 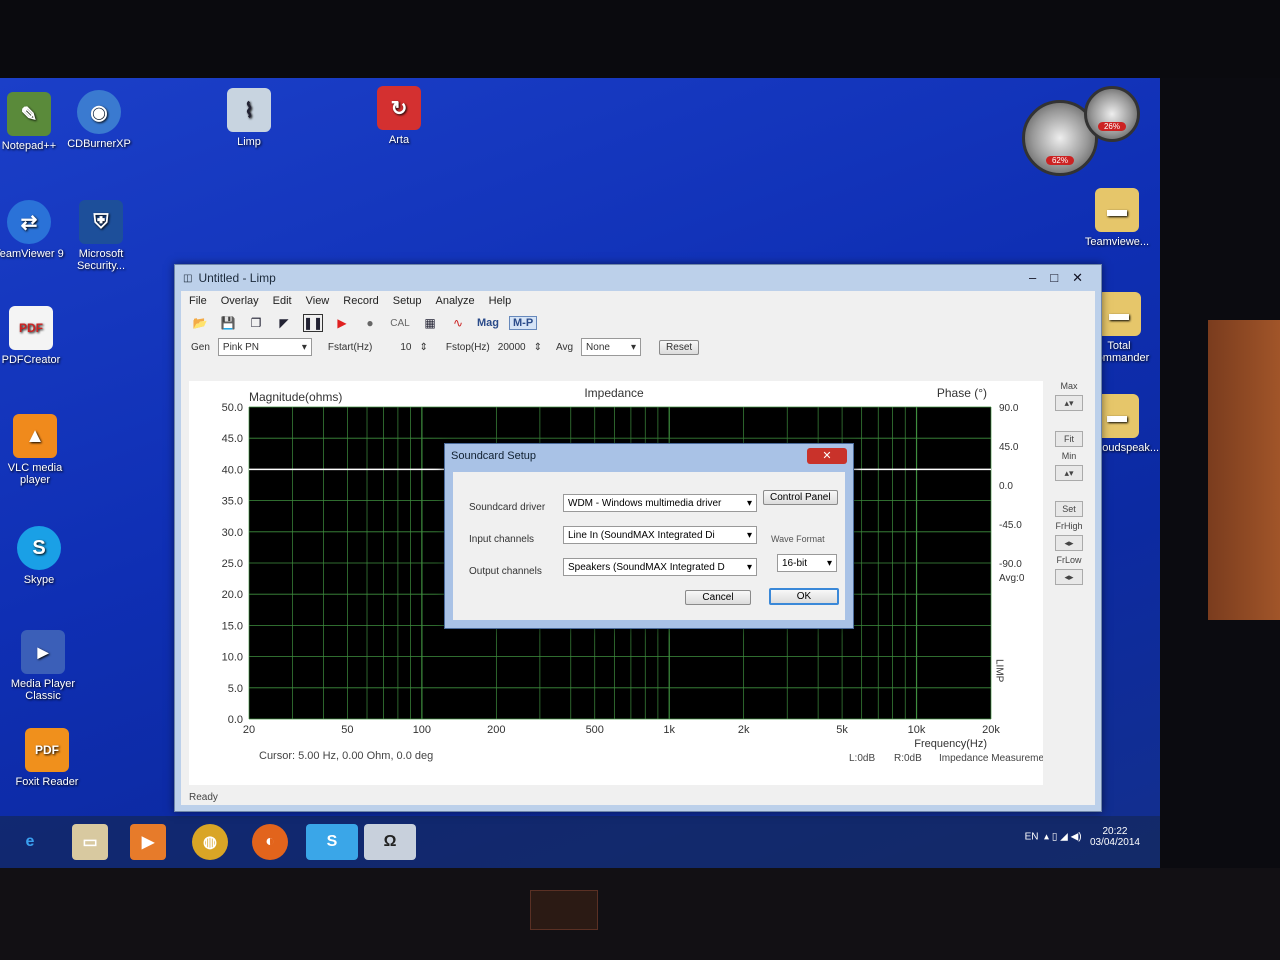 What do you see at coordinates (228, 323) in the screenshot?
I see `save-icon: 💾` at bounding box center [228, 323].